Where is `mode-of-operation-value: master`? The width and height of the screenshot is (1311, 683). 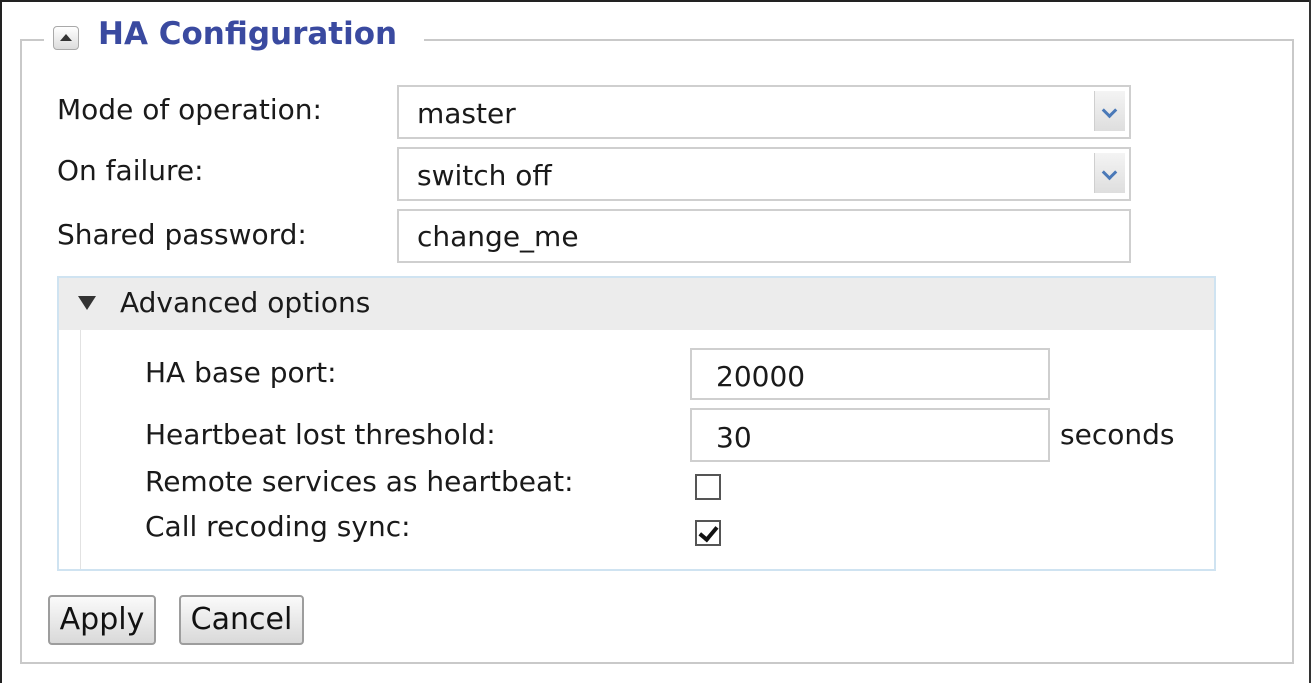
mode-of-operation-value: master is located at coordinates (466, 113).